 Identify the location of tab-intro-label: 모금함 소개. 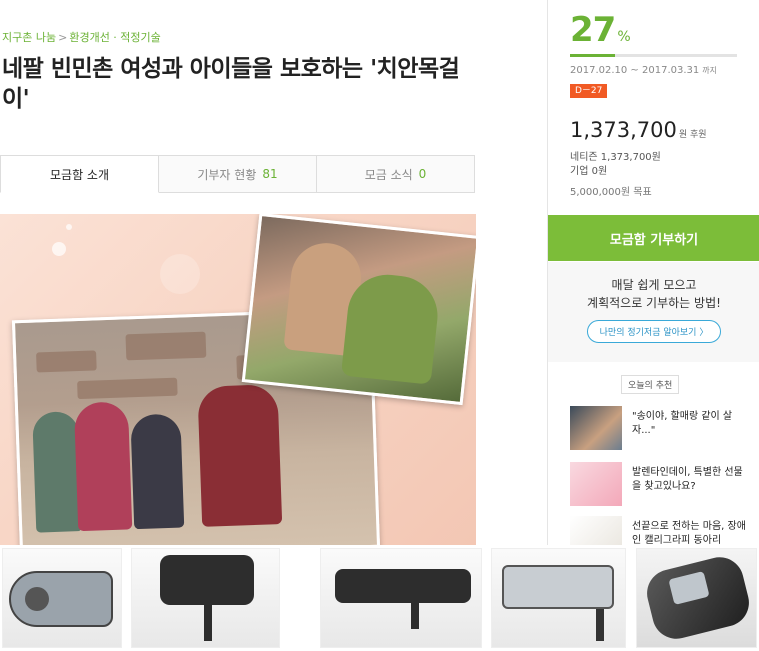
(79, 174).